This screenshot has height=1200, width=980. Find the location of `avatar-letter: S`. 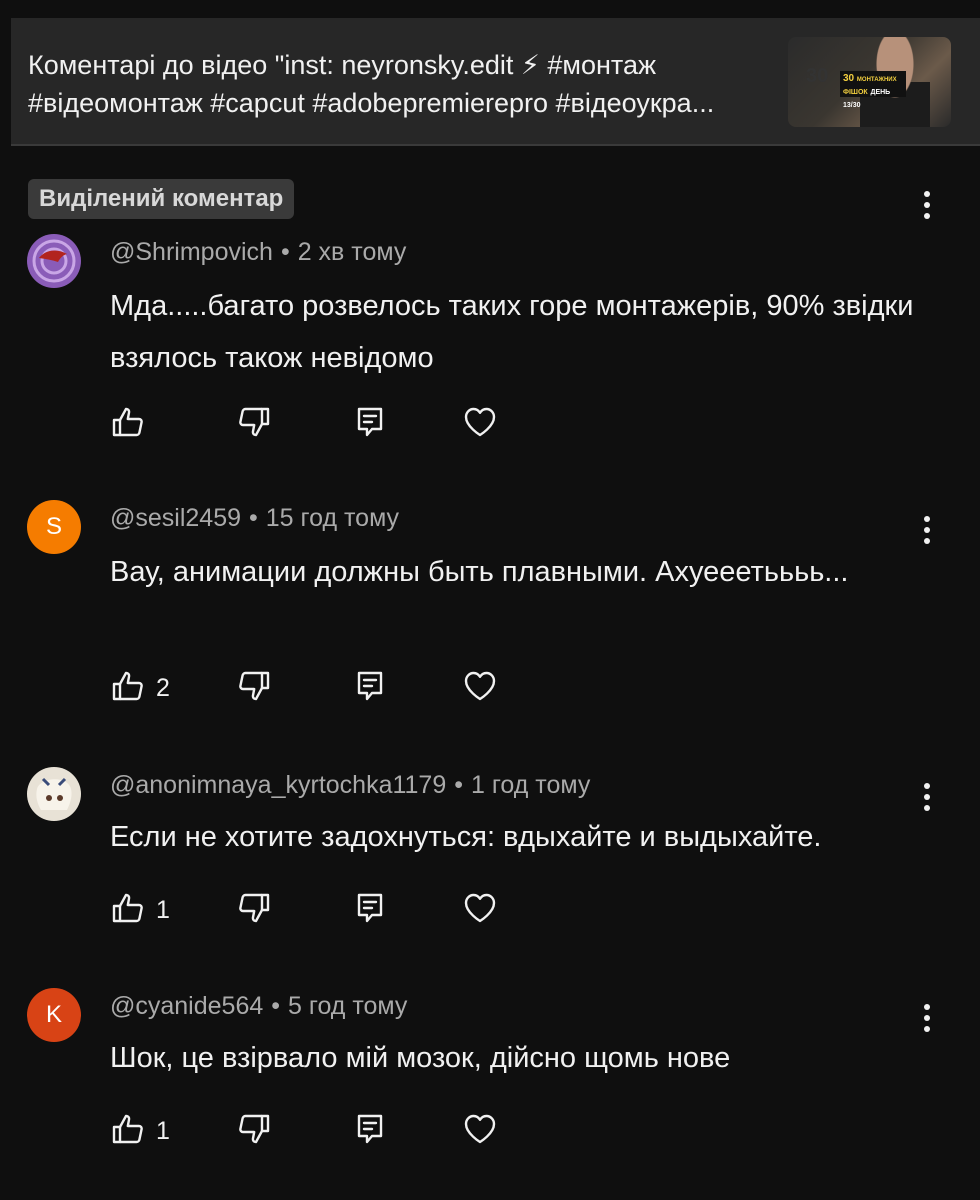

avatar-letter: S is located at coordinates (53, 526).